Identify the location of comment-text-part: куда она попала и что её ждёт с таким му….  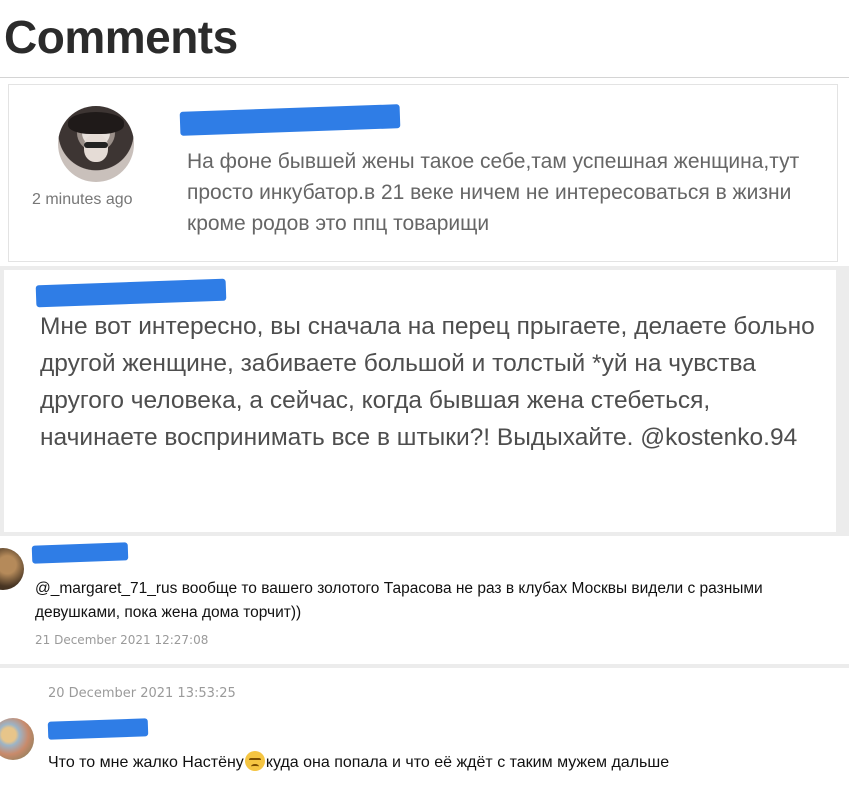
(467, 762).